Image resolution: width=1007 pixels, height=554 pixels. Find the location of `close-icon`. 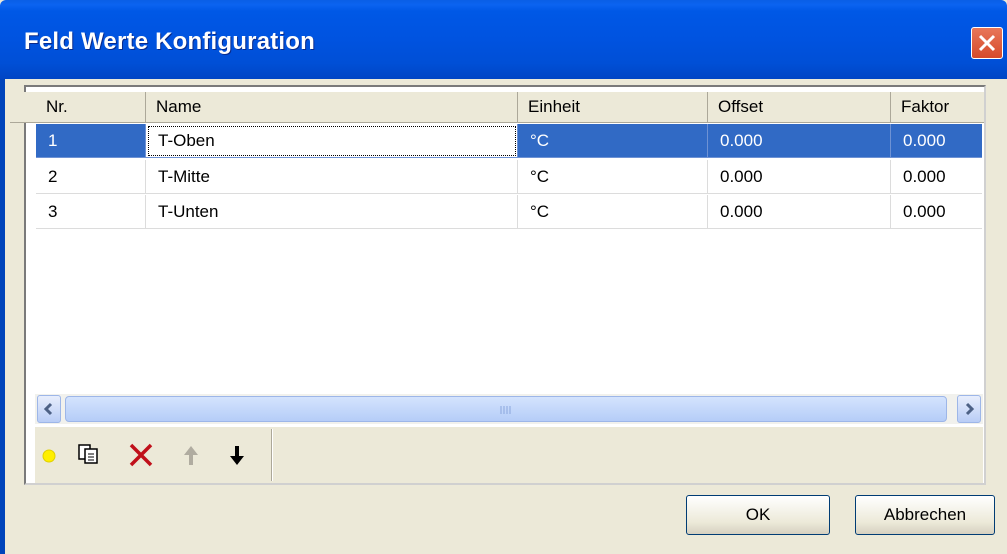

close-icon is located at coordinates (987, 43).